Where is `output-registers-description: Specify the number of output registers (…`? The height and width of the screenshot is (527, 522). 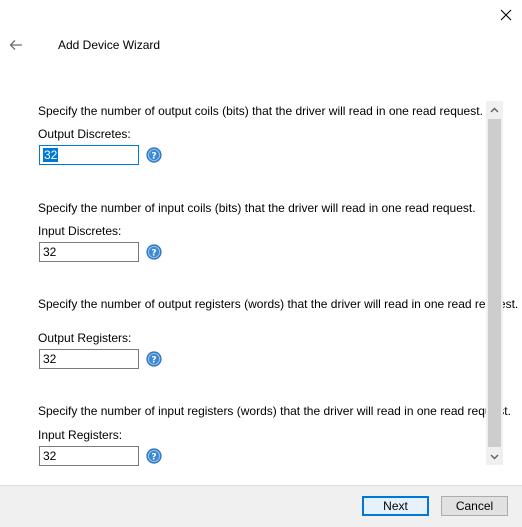 output-registers-description: Specify the number of output registers (… is located at coordinates (278, 304).